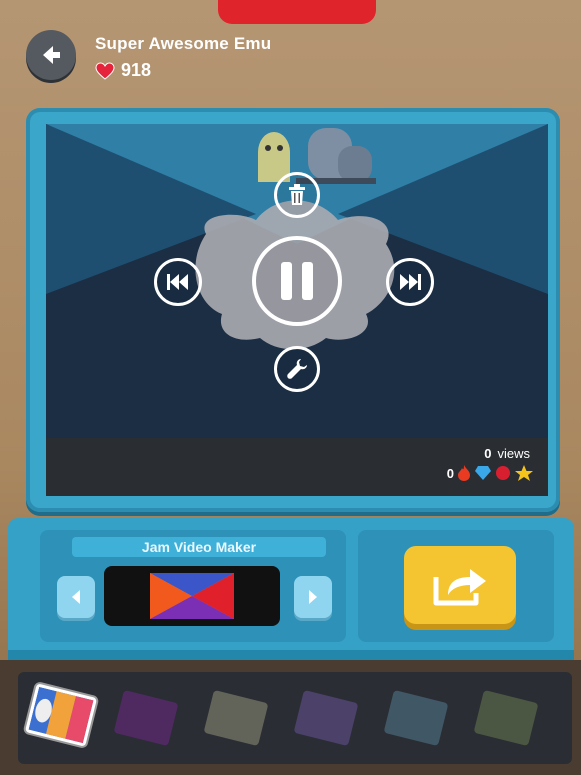 The width and height of the screenshot is (581, 775). What do you see at coordinates (297, 467) in the screenshot?
I see `video-info-bar: 0 views 0` at bounding box center [297, 467].